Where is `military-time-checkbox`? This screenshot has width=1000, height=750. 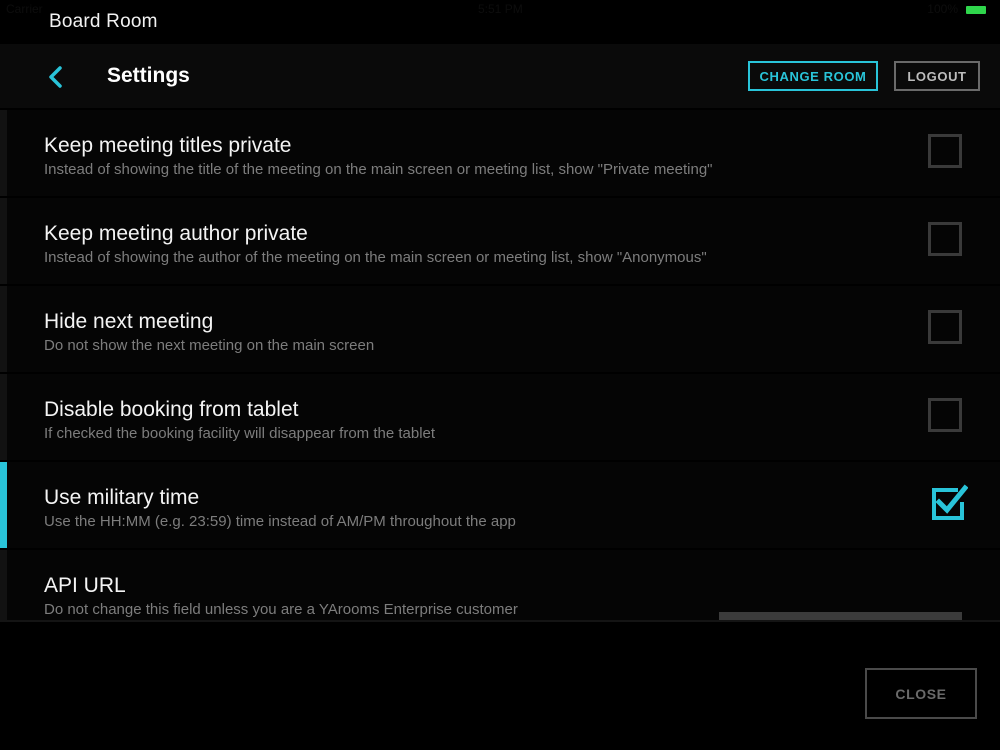 military-time-checkbox is located at coordinates (948, 504).